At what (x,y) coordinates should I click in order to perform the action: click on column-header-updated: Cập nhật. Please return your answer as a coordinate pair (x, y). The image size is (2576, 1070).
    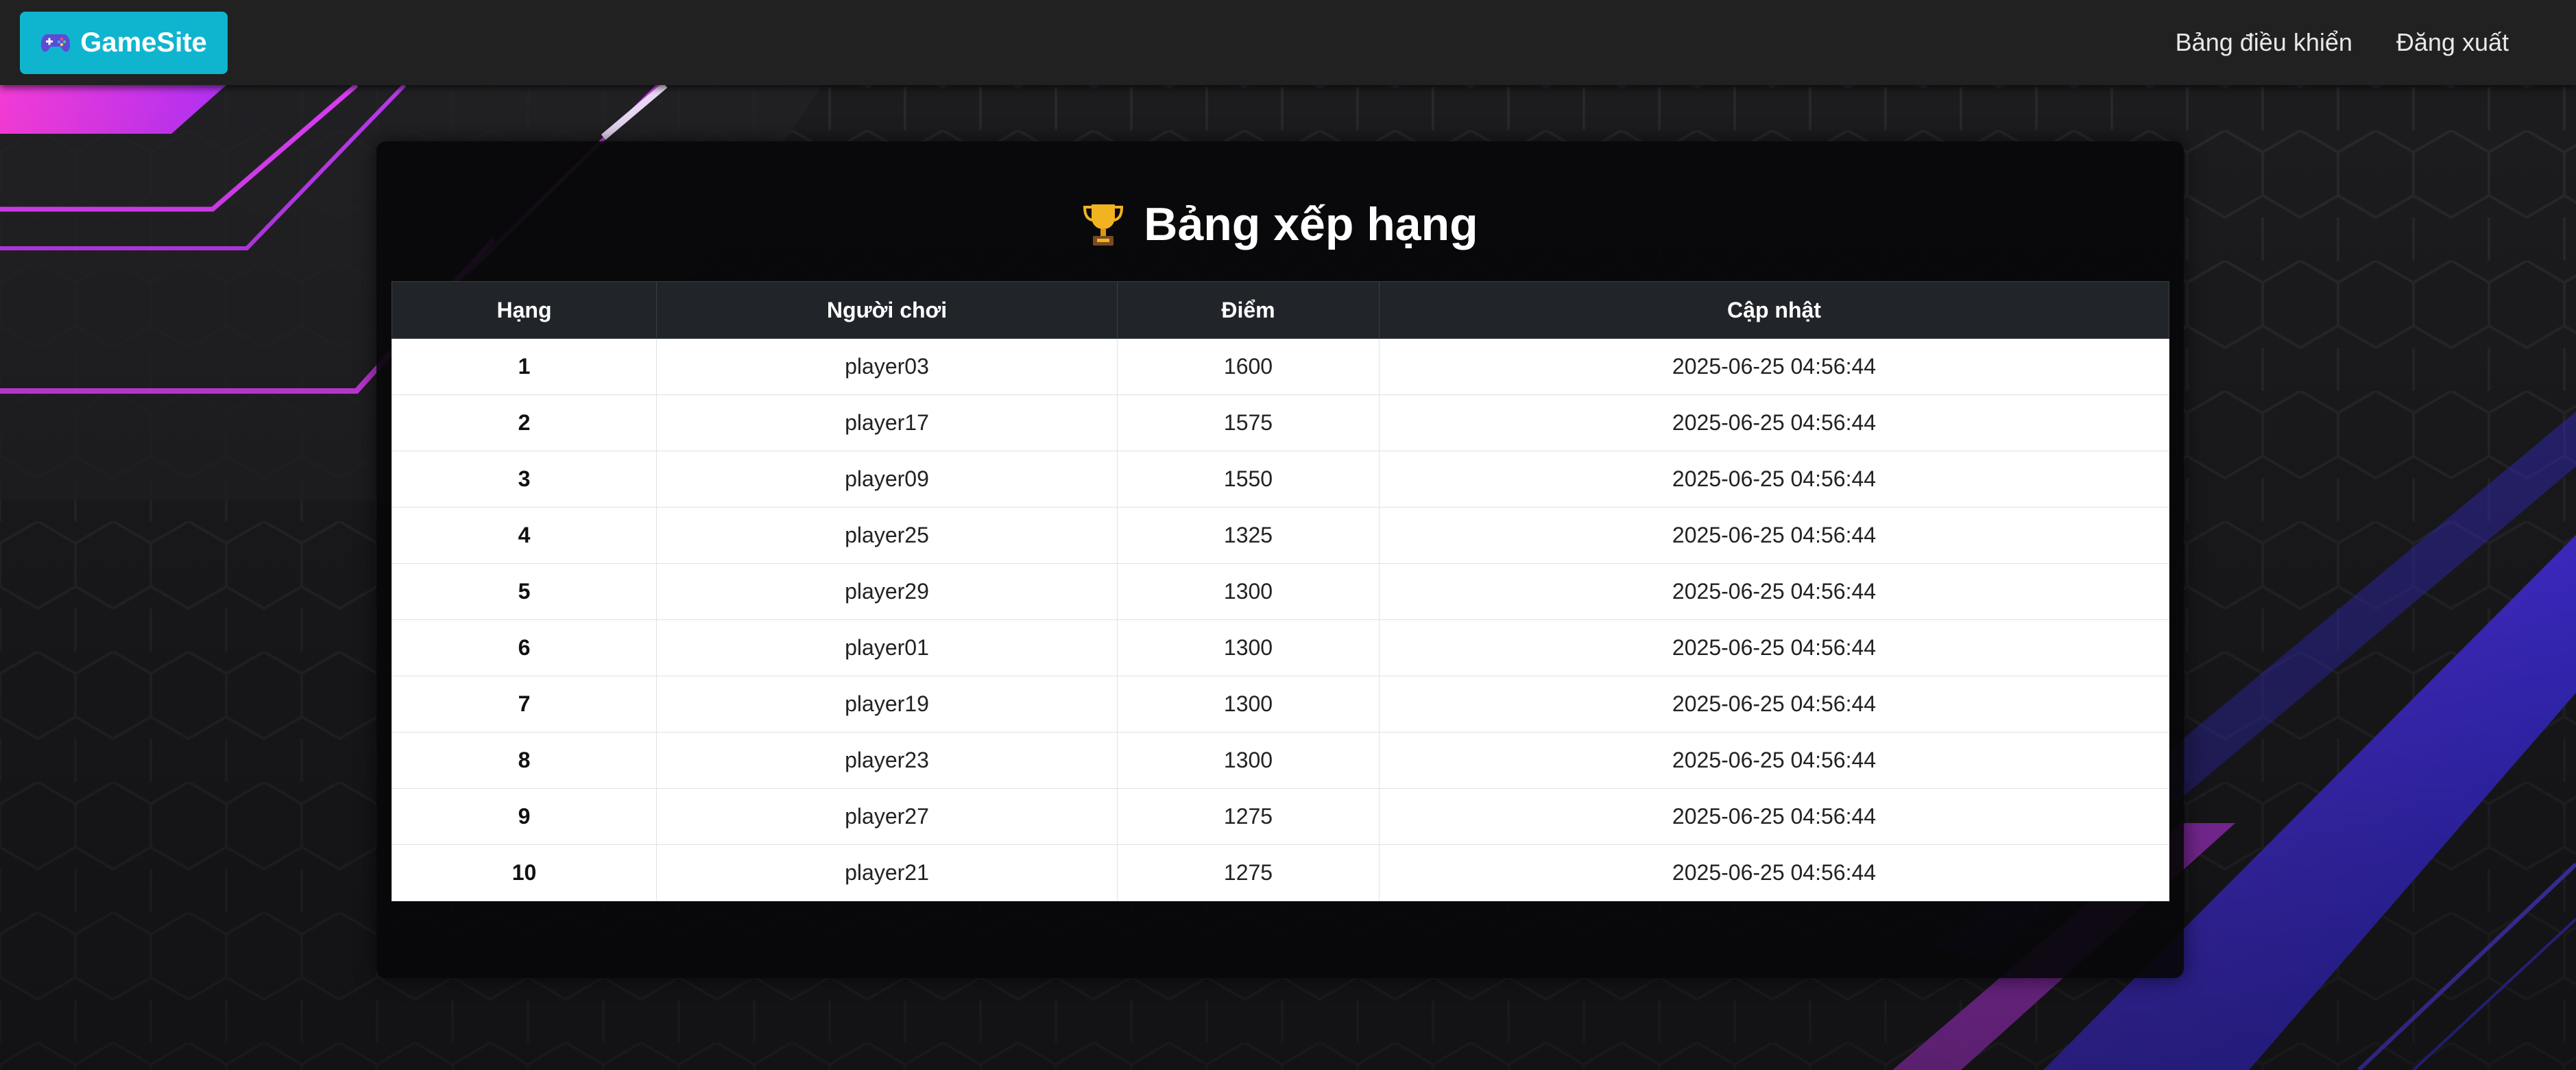
    Looking at the image, I should click on (1774, 310).